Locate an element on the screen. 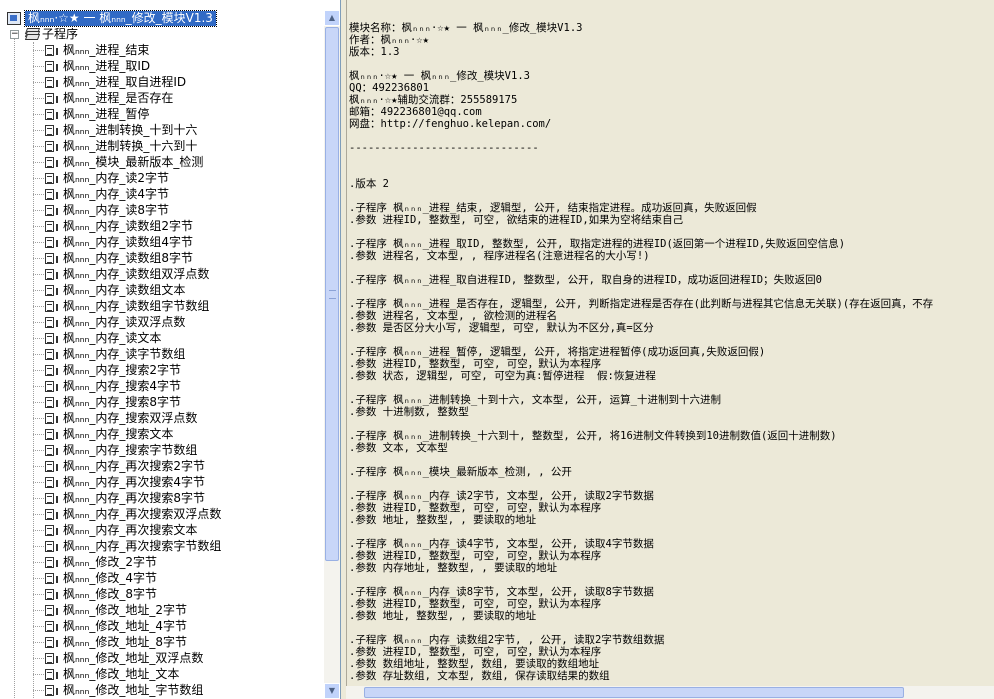  tree-item: 枫ₙₙₙ_内存_读数组双浮点数 is located at coordinates (127, 274).